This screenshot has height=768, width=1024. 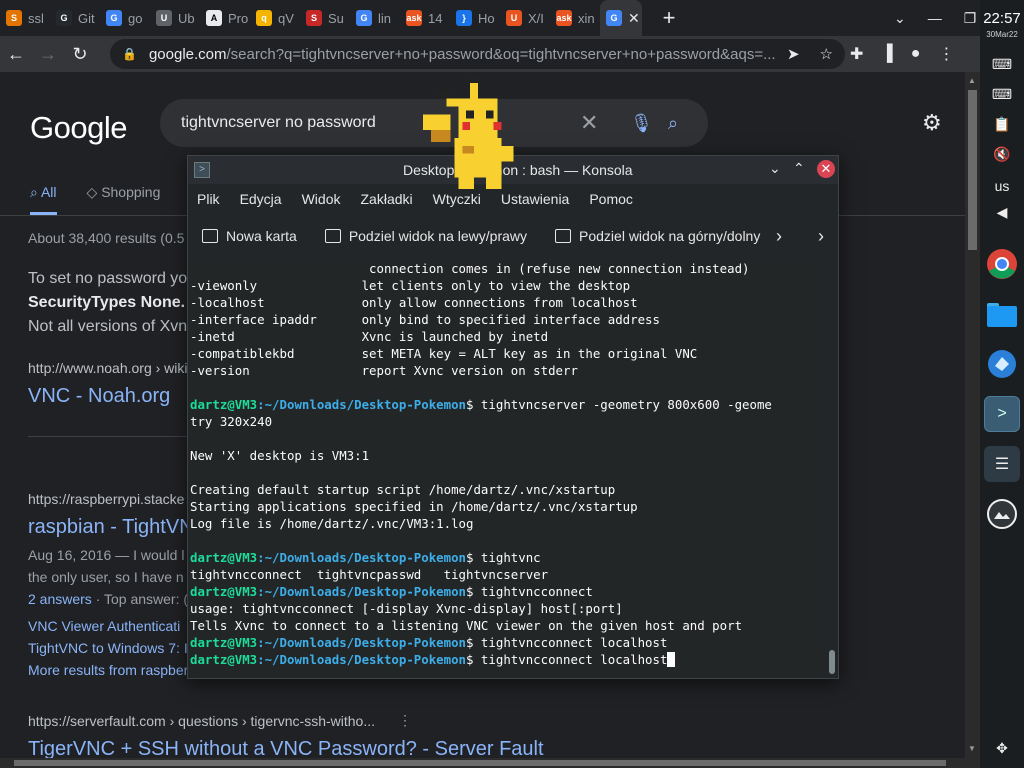 I want to click on scroll-thumb, so click(x=972, y=170).